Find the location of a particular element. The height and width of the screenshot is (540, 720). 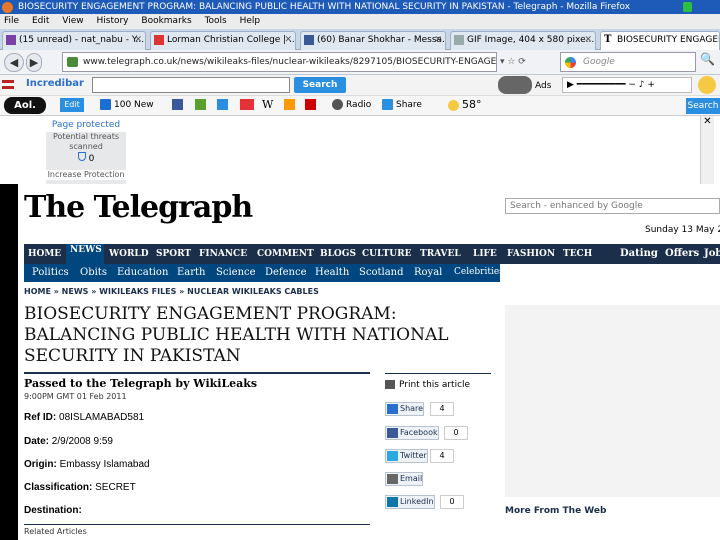

aol-search-button: Search is located at coordinates (703, 106).